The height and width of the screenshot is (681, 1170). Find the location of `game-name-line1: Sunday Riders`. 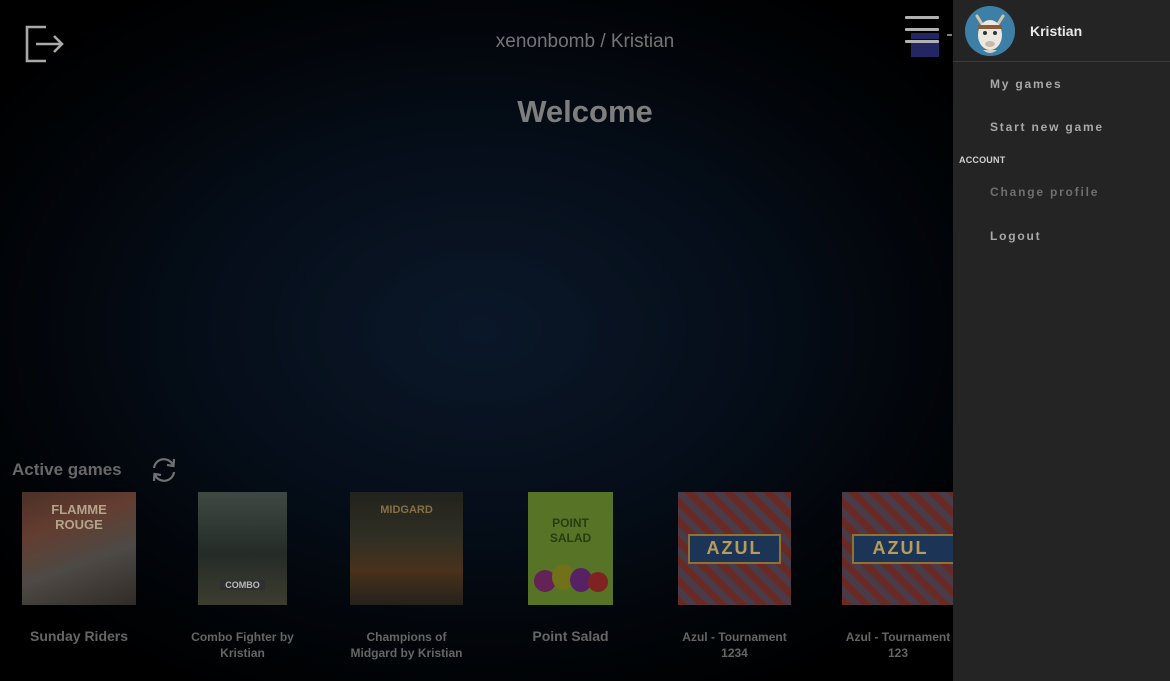

game-name-line1: Sunday Riders is located at coordinates (79, 636).